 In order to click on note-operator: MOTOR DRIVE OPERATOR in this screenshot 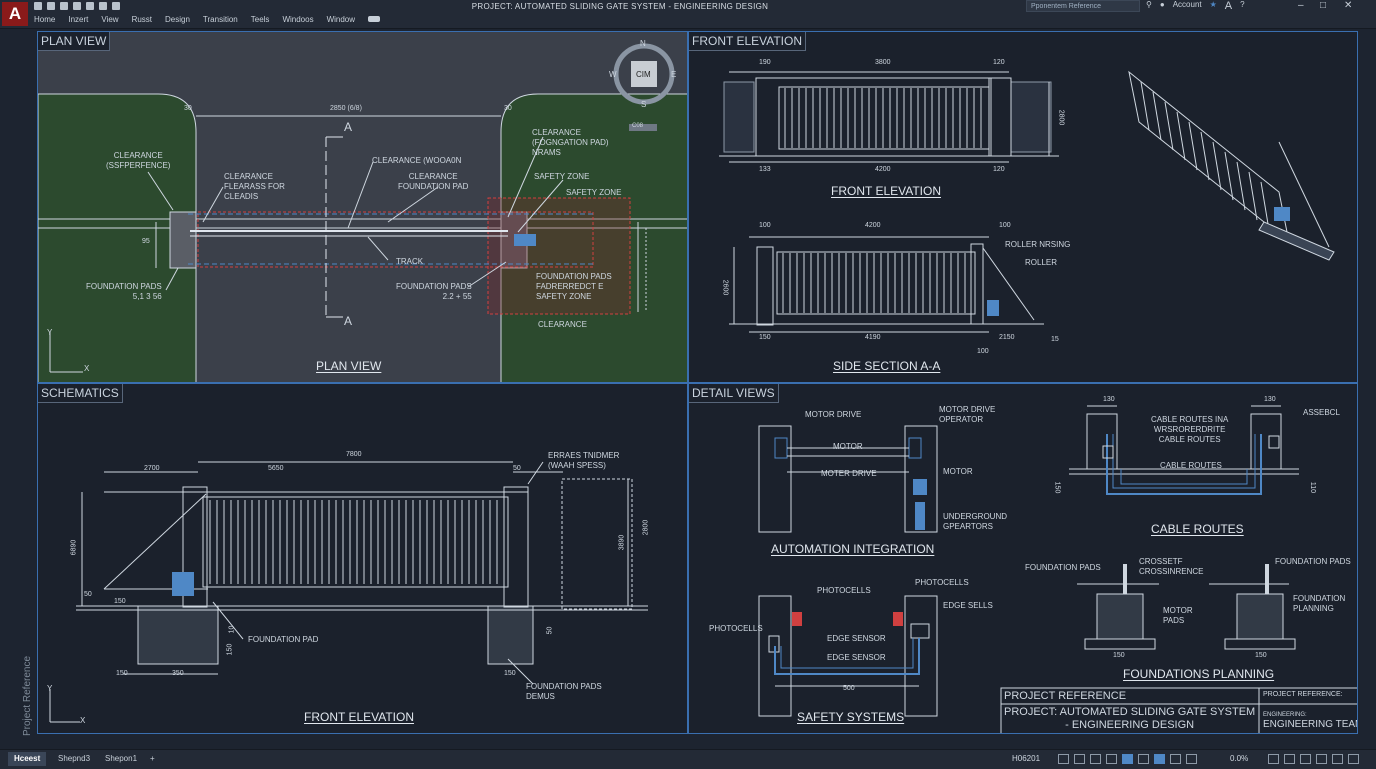, I will do `click(967, 414)`.